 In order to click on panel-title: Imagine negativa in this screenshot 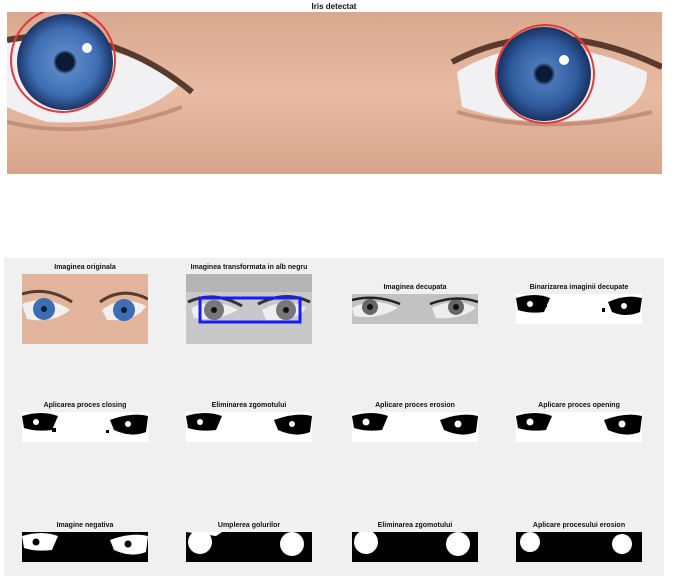, I will do `click(85, 525)`.